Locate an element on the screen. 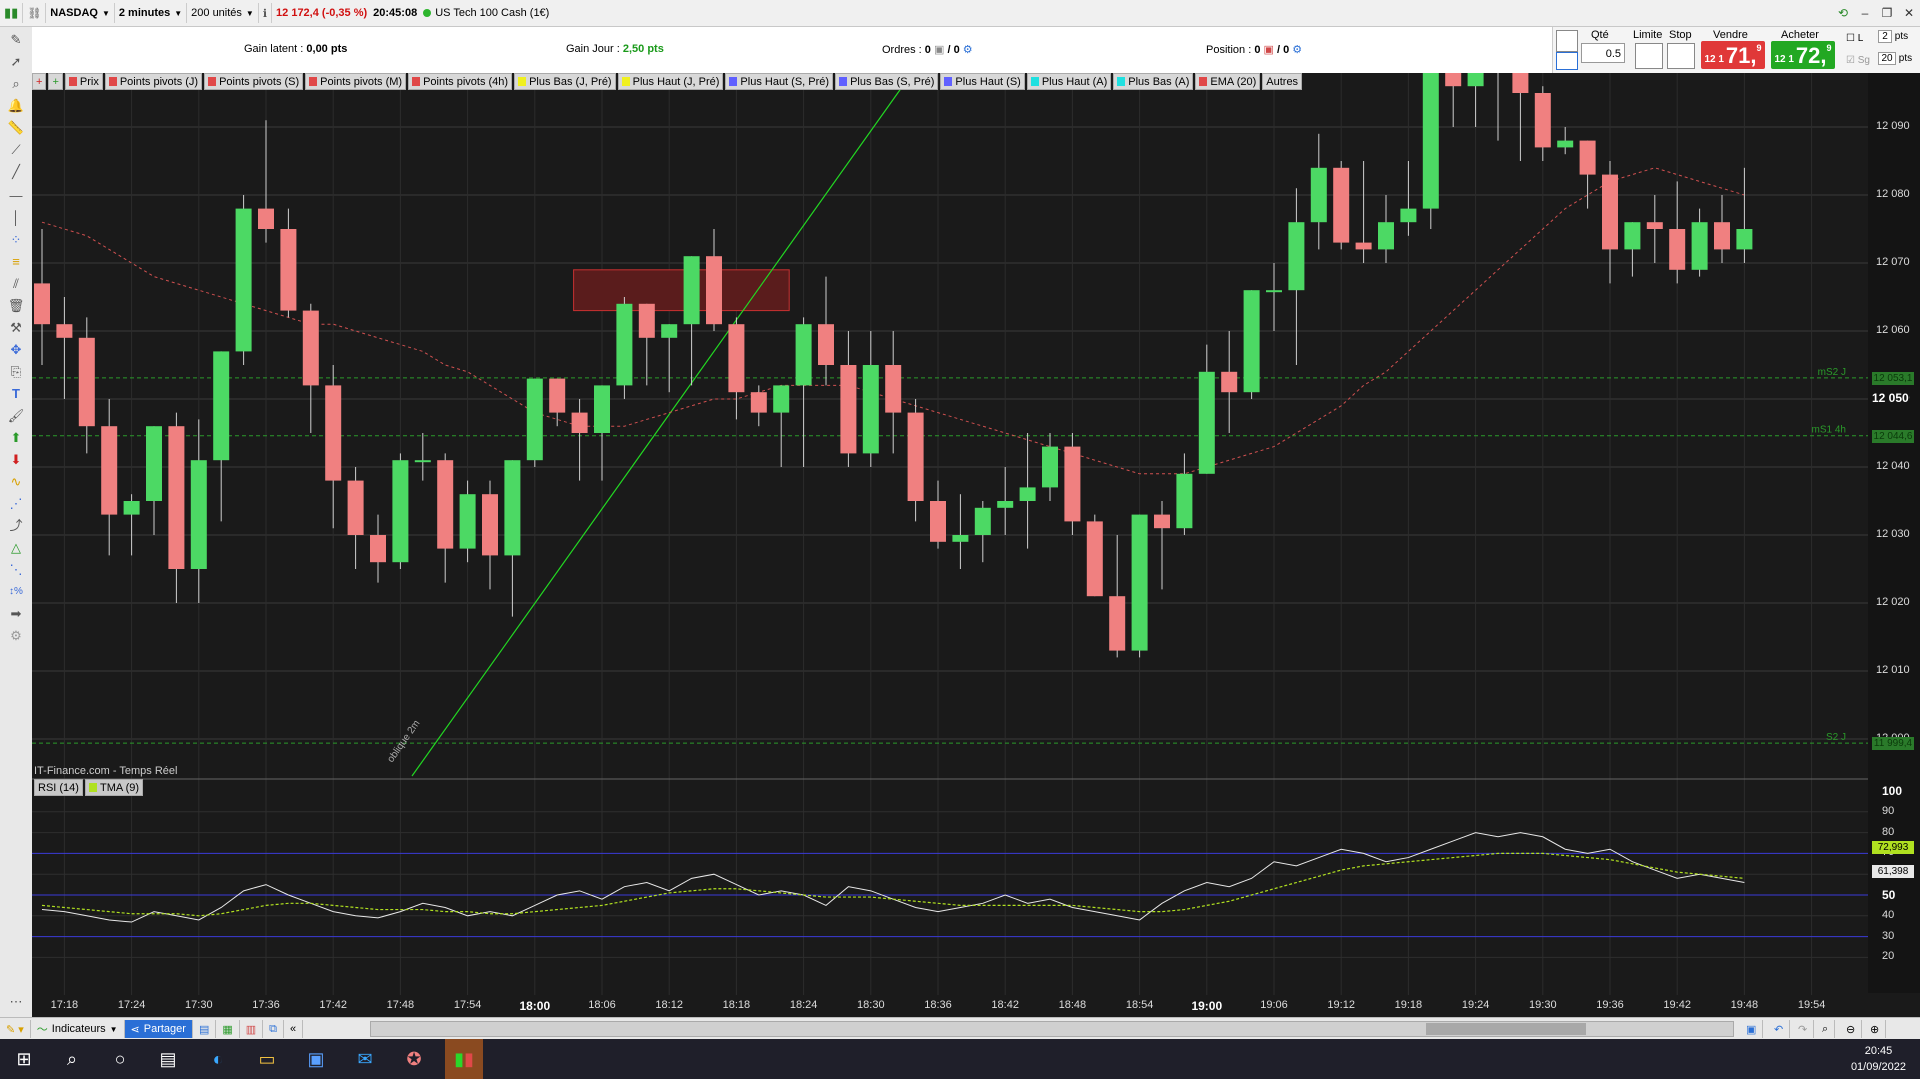 This screenshot has height=1079, width=1920. more-icon: ⋯ is located at coordinates (16, 1002).